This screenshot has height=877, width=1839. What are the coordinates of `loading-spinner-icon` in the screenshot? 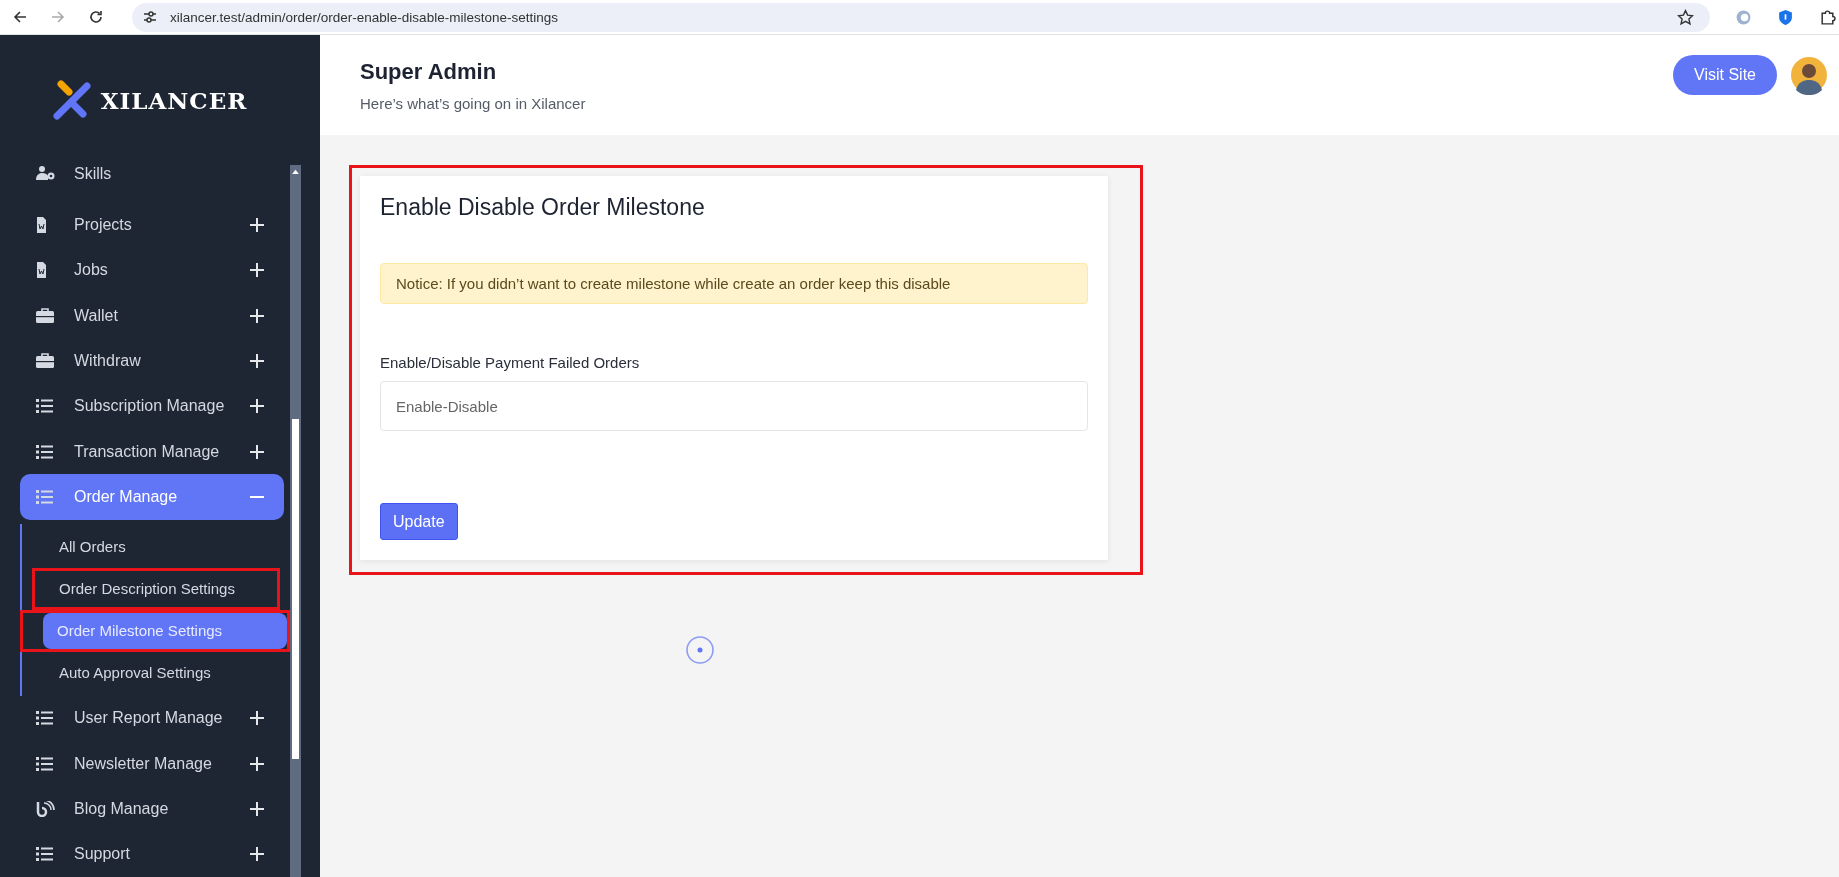 It's located at (700, 650).